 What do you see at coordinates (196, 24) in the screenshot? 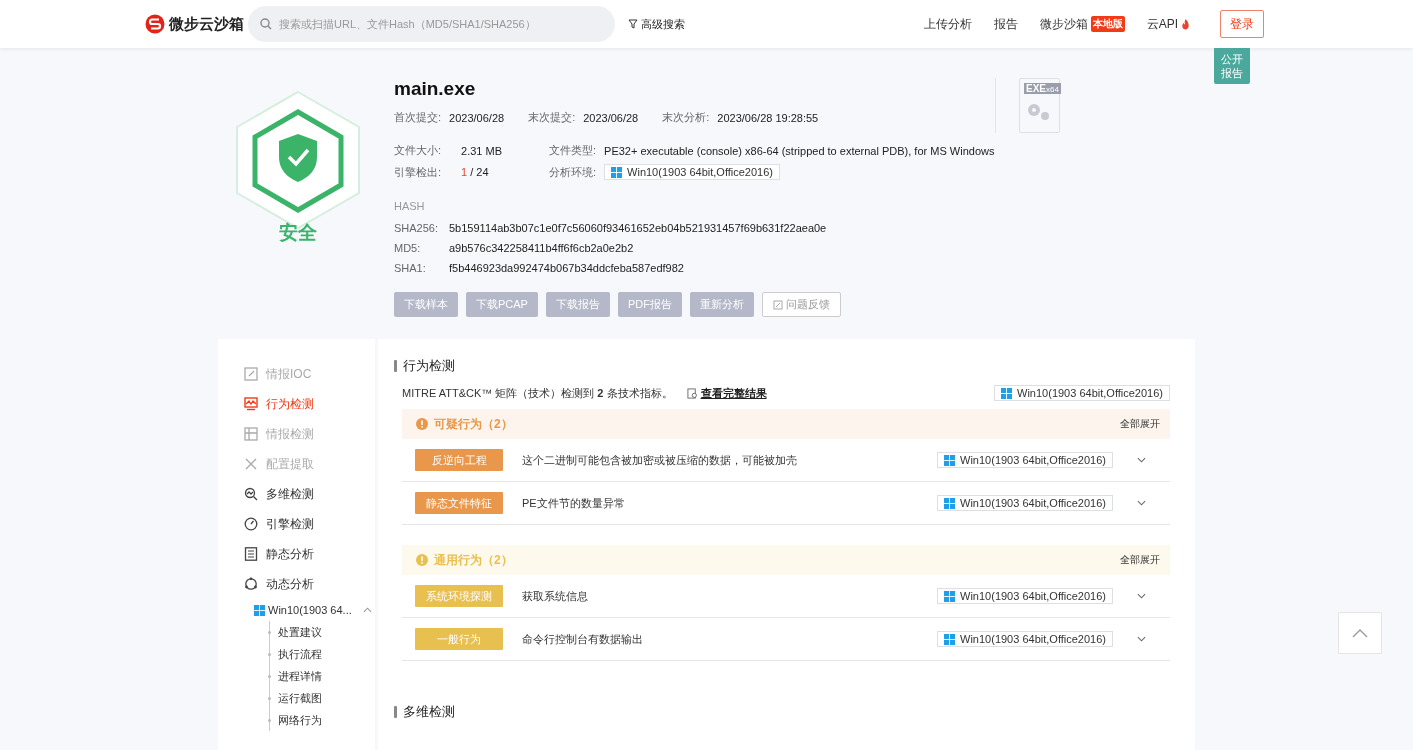
I see `brand-logo: 微步云沙箱` at bounding box center [196, 24].